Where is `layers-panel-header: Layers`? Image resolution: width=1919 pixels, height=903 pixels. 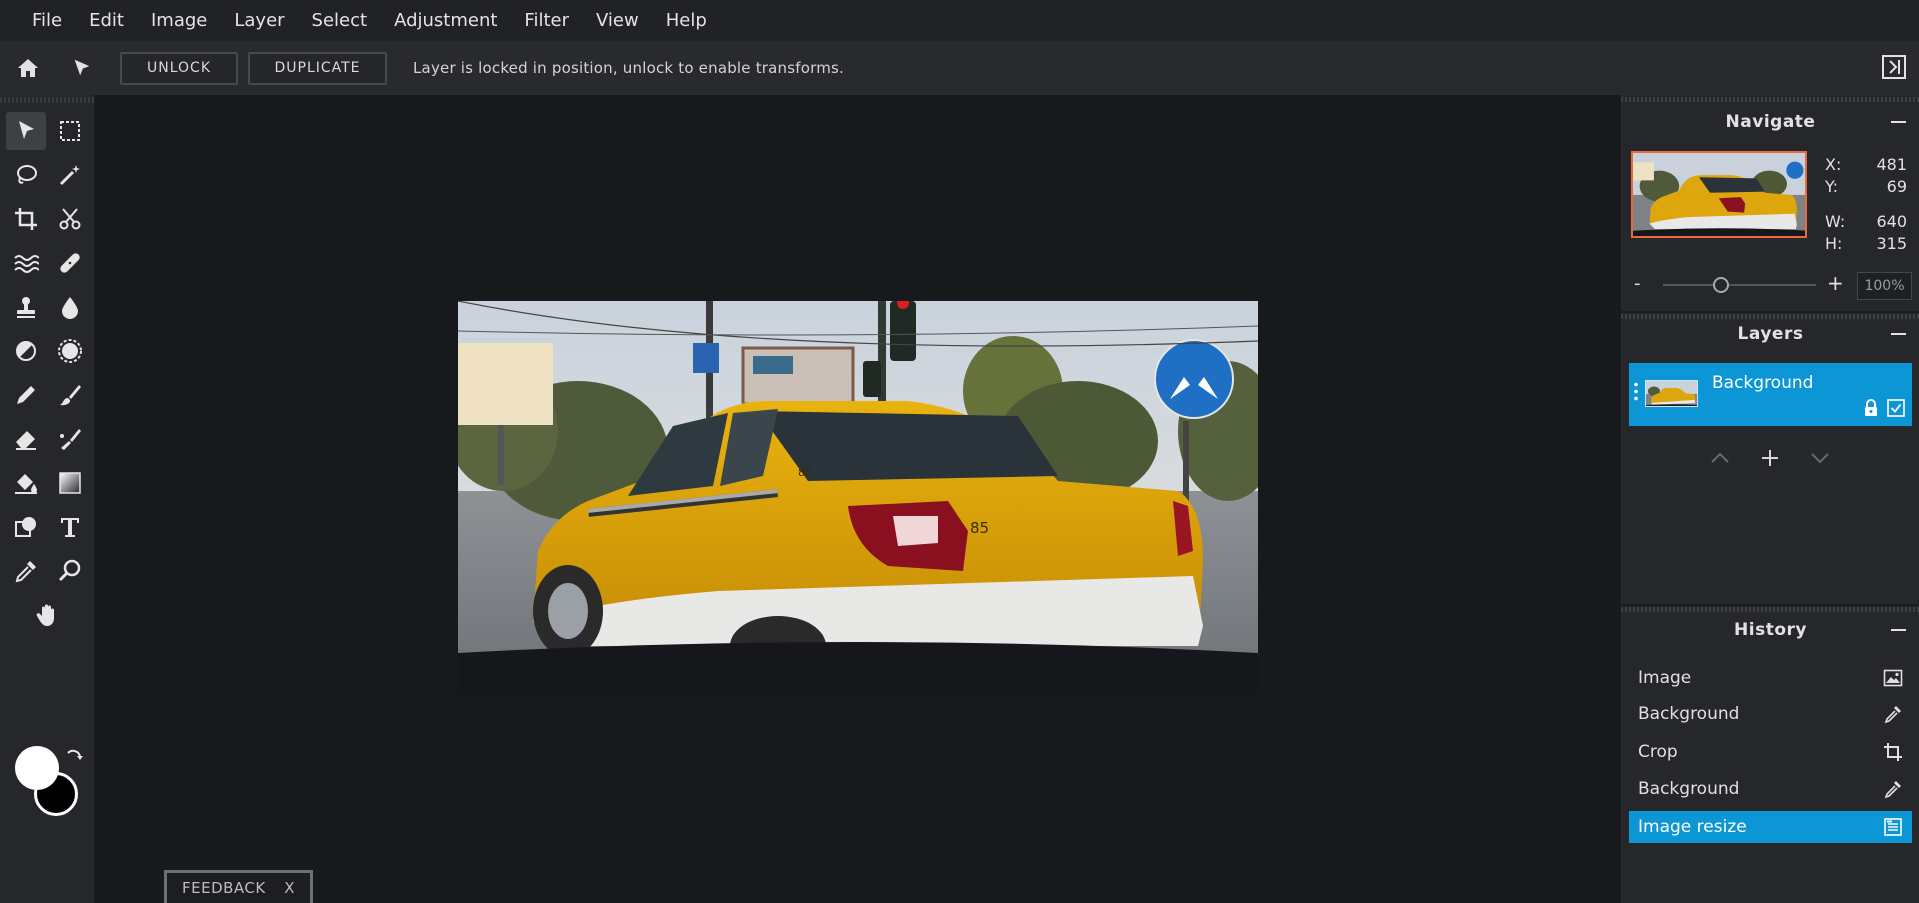 layers-panel-header: Layers is located at coordinates (1770, 334).